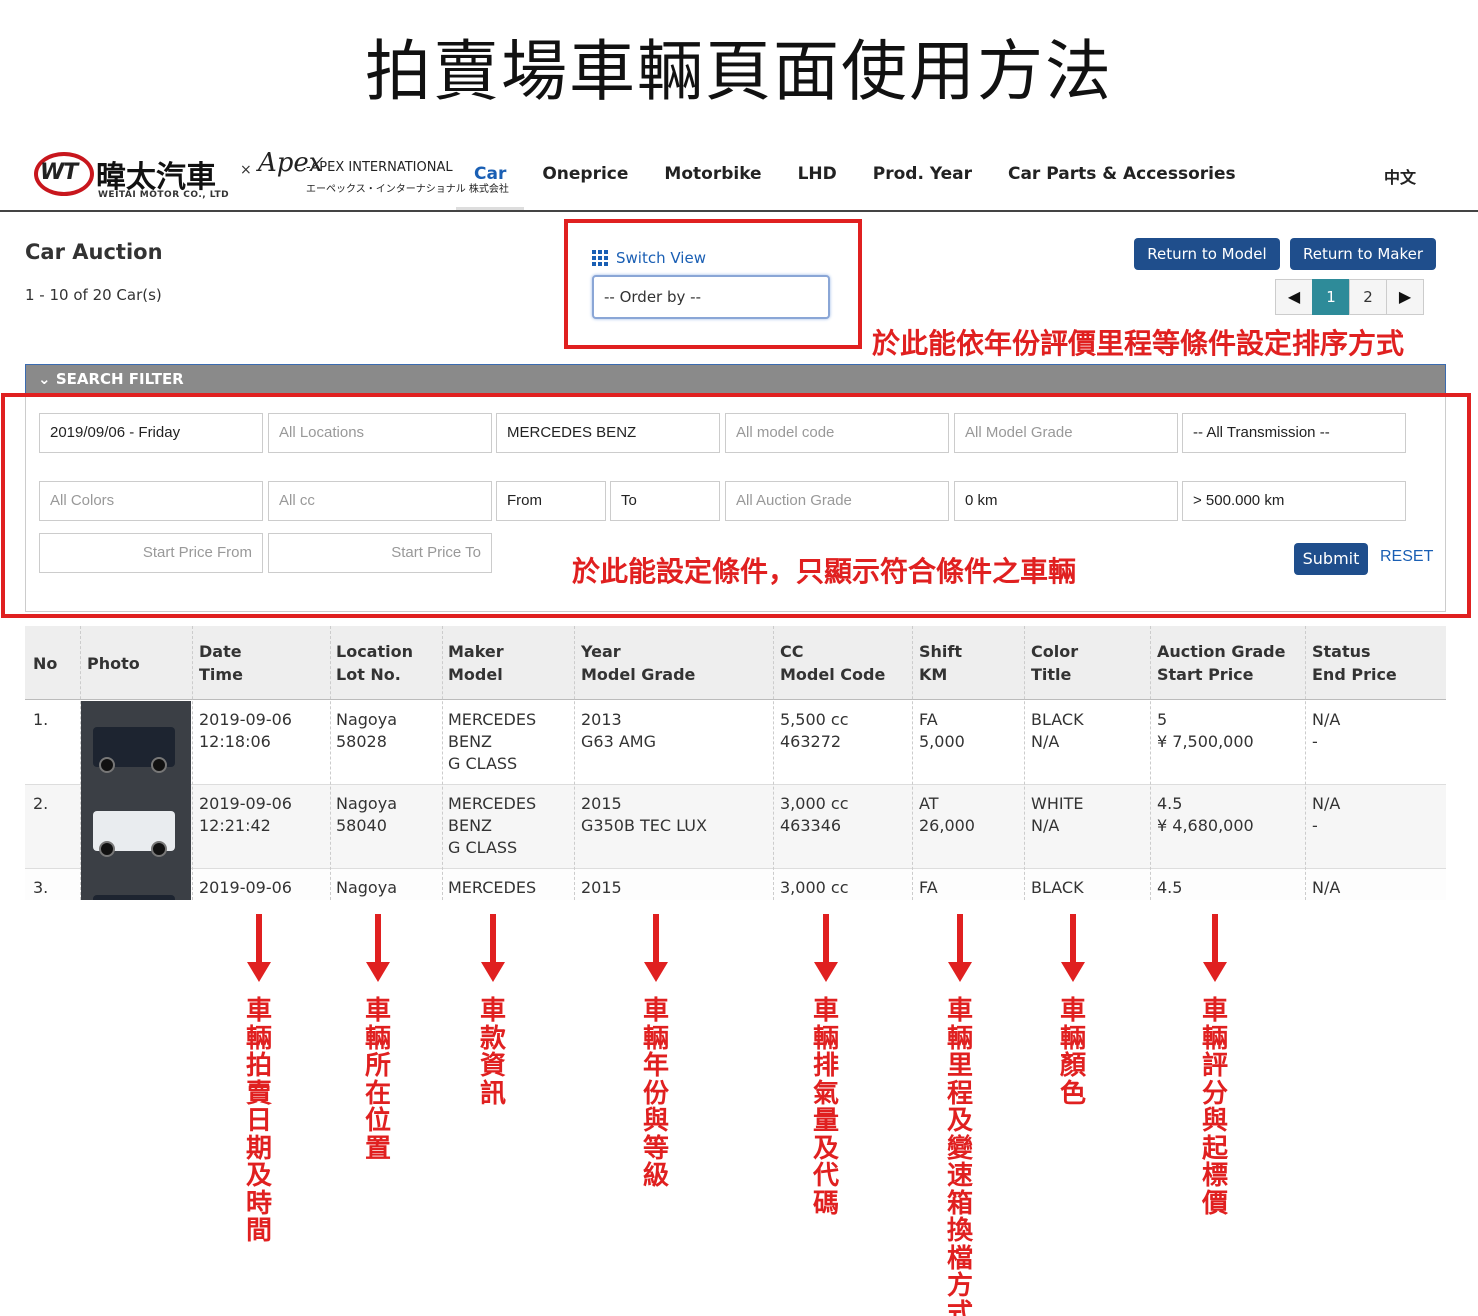 The image size is (1478, 1316). What do you see at coordinates (1214, 1107) in the screenshot?
I see `annotation-grade-price: 車輛評分與起標價` at bounding box center [1214, 1107].